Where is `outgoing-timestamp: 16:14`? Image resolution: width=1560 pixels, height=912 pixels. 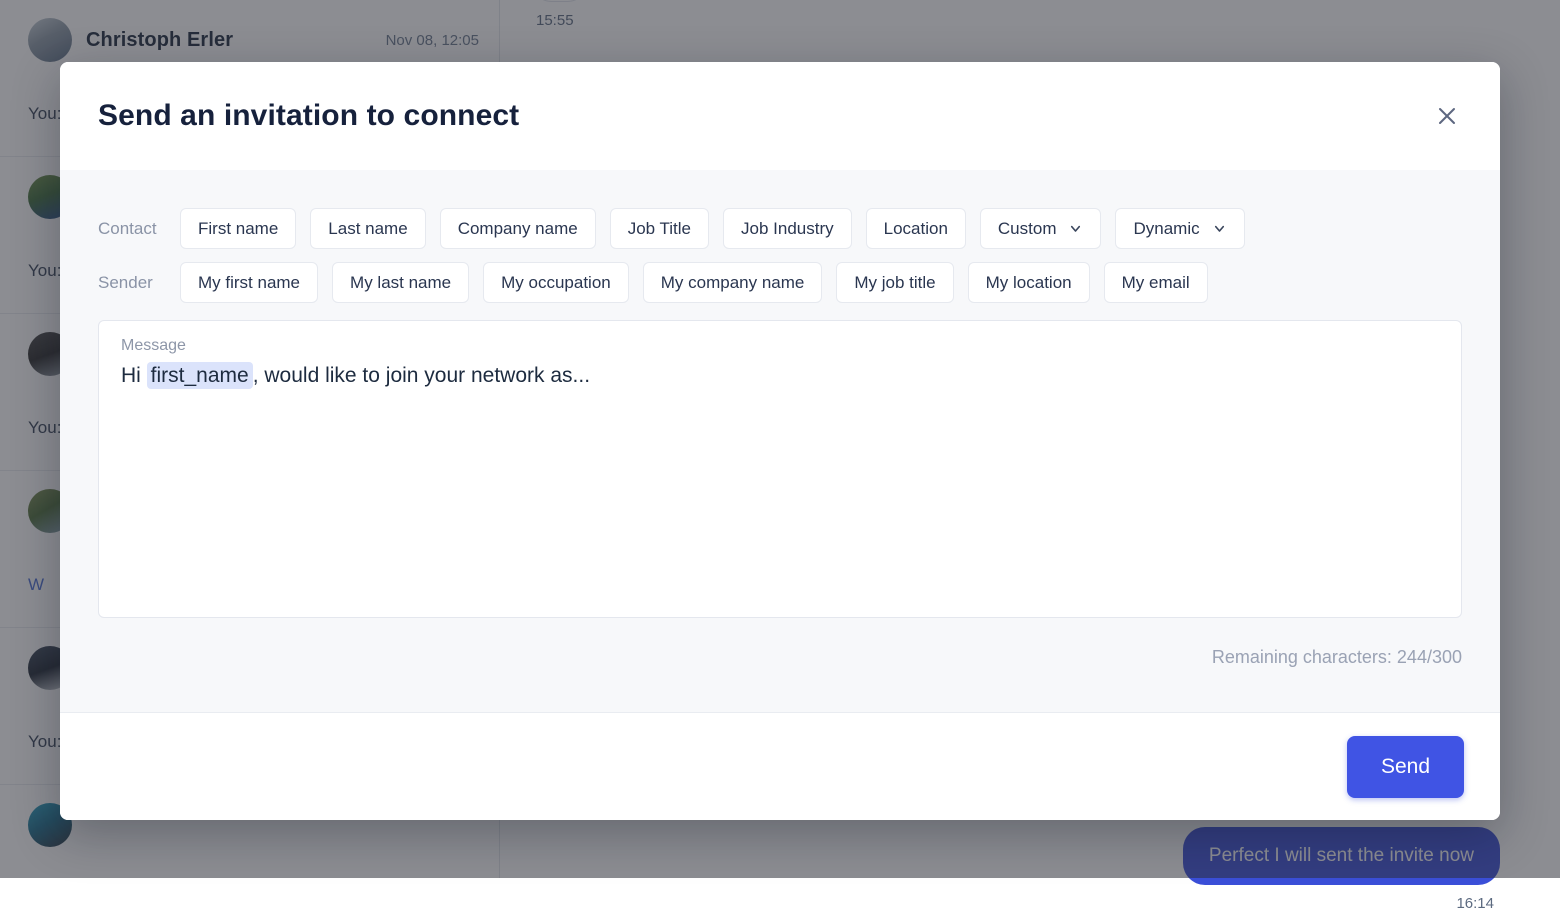
outgoing-timestamp: 16:14 is located at coordinates (1030, 903).